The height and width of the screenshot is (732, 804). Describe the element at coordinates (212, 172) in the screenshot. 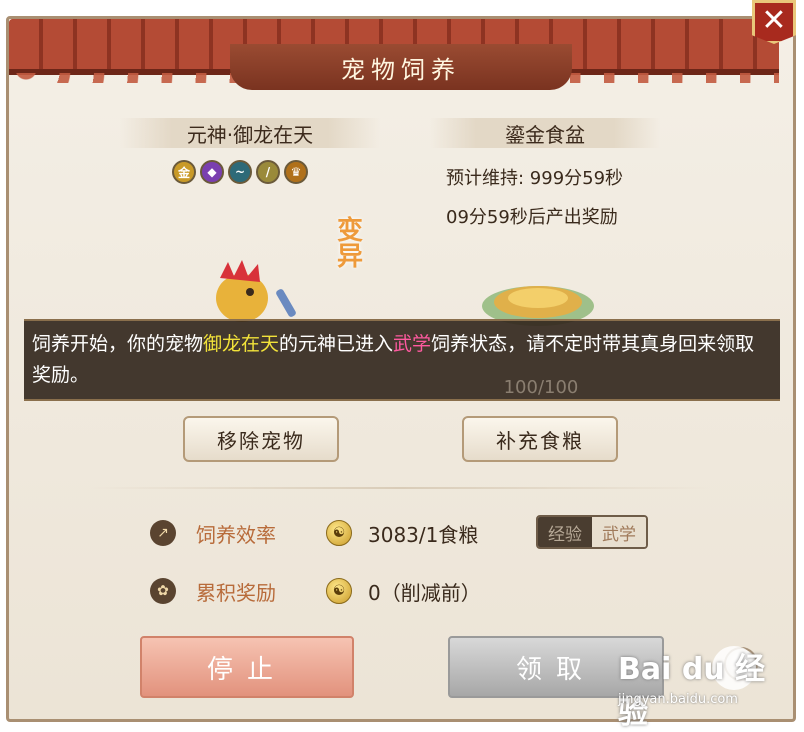

I see `purple-gem-icon: ◆` at that location.